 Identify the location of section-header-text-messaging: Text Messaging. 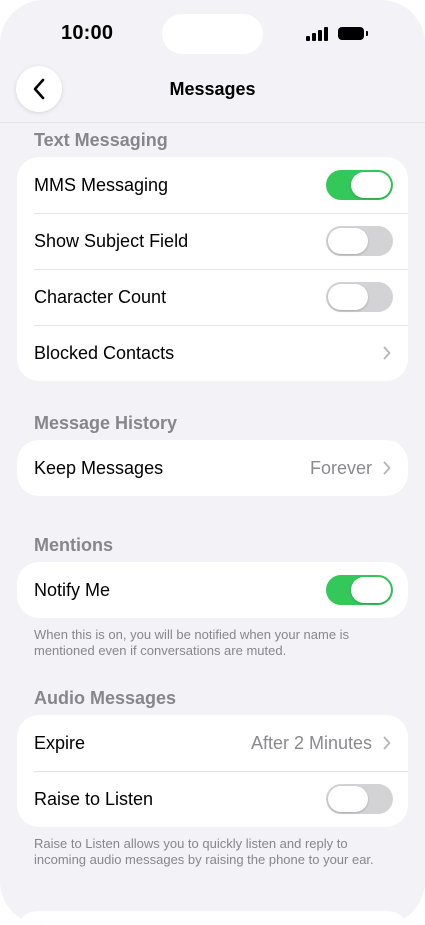
(101, 140).